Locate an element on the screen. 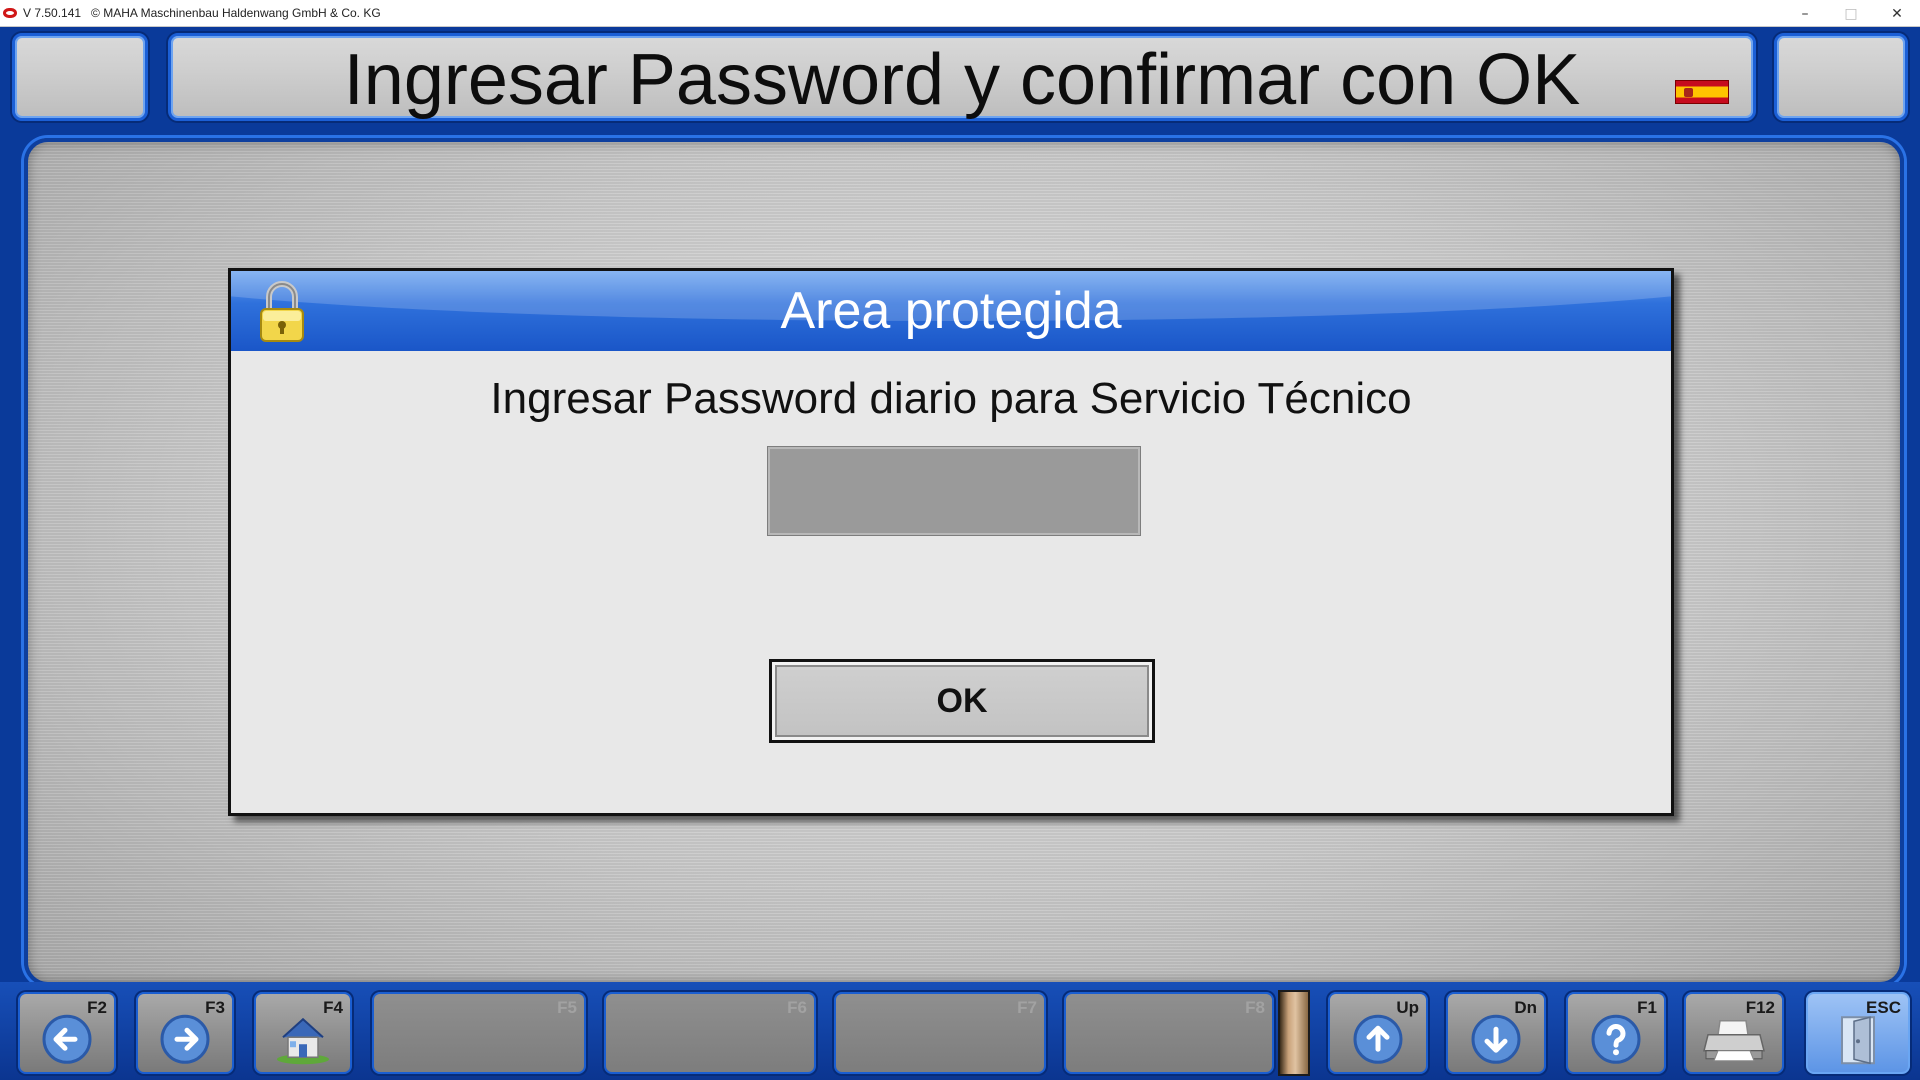 The height and width of the screenshot is (1080, 1920). window-controls: – □ ✕ is located at coordinates (1851, 13).